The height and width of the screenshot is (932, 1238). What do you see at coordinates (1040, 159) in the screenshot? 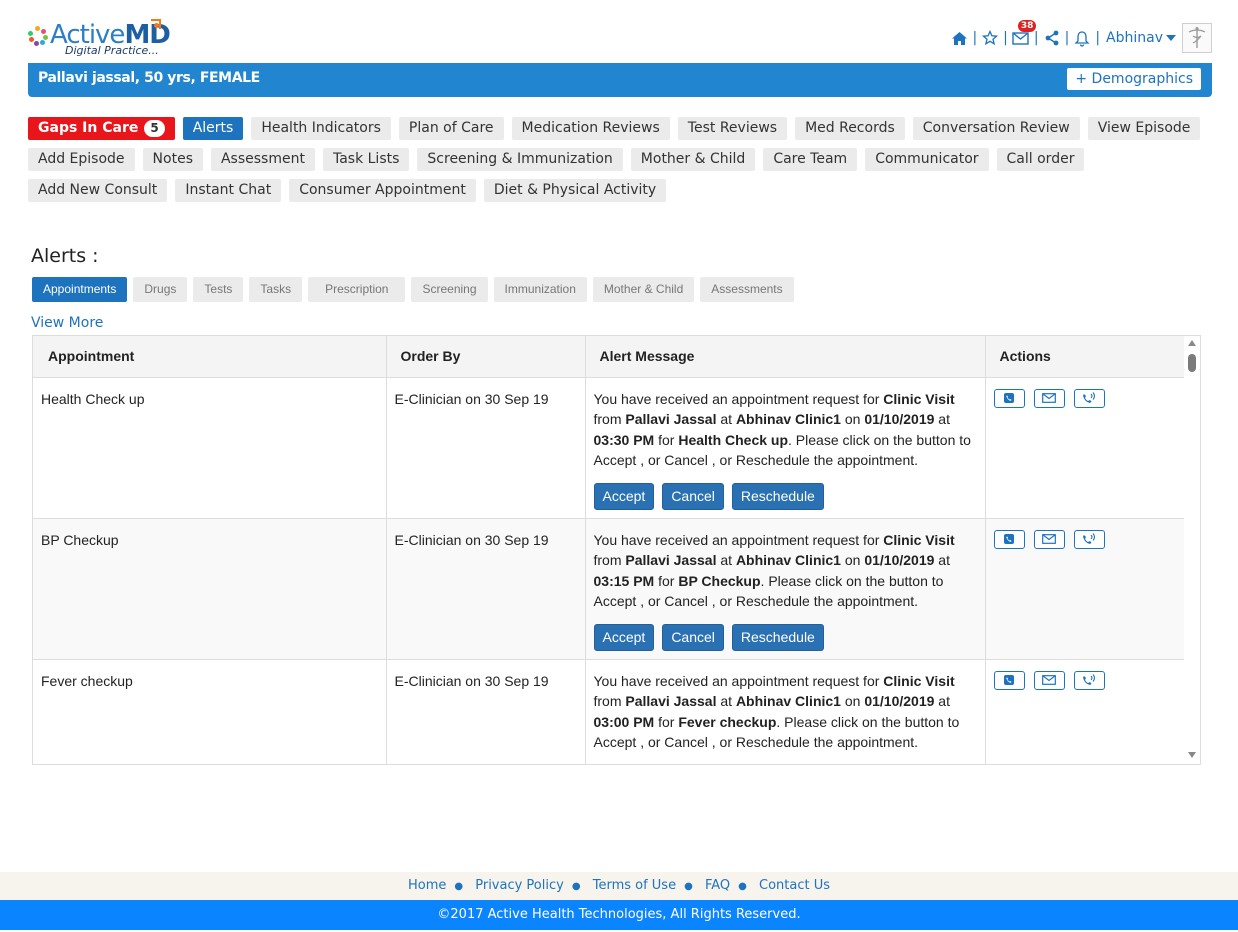
I see `nav-tag-call-order: Call order` at bounding box center [1040, 159].